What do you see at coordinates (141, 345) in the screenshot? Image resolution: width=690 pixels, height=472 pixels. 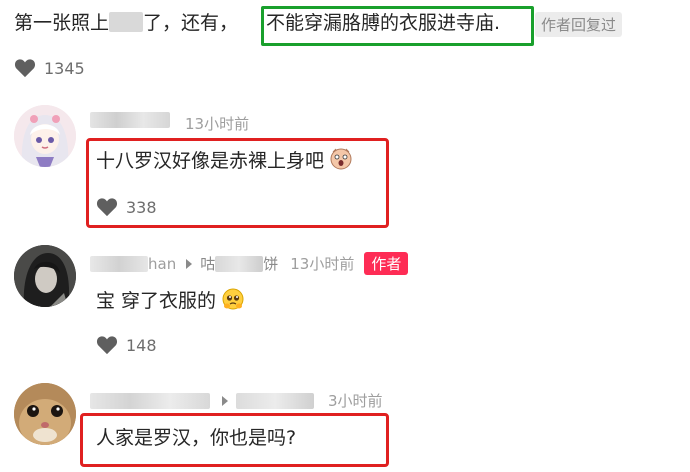 I see `comment-like-count: 148` at bounding box center [141, 345].